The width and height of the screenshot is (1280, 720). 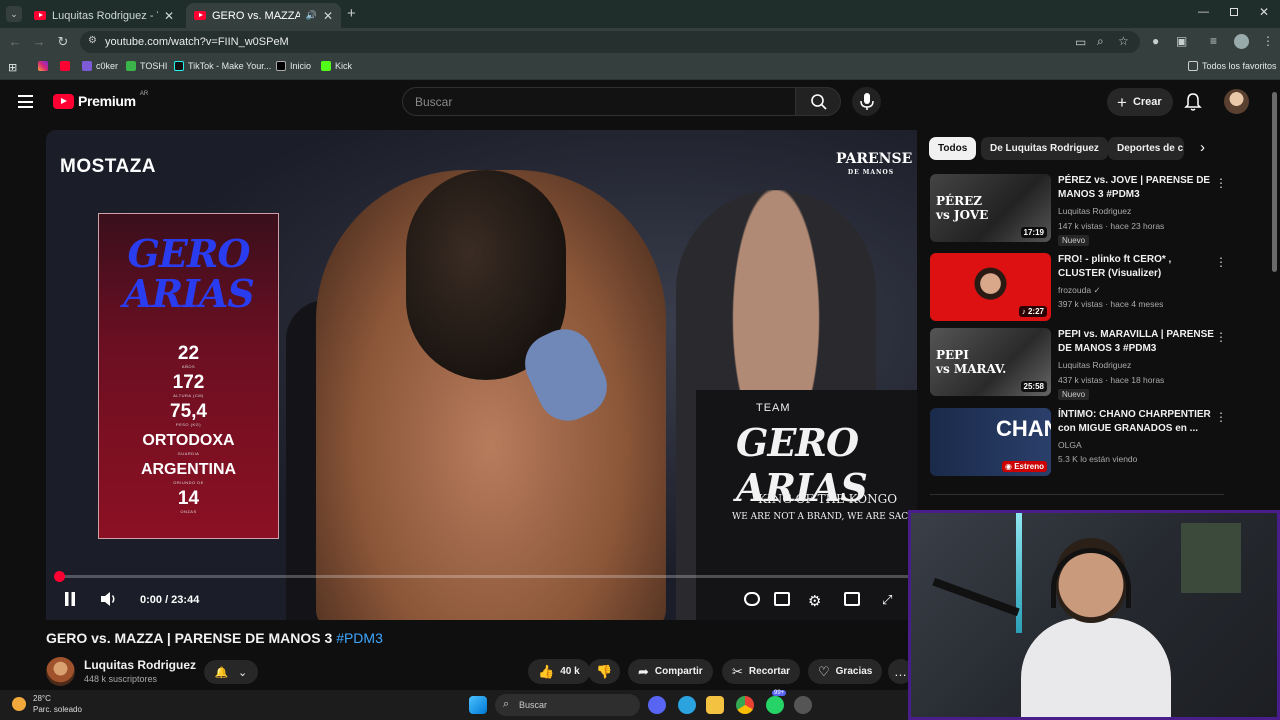 I want to click on volume-icon, so click(x=109, y=600).